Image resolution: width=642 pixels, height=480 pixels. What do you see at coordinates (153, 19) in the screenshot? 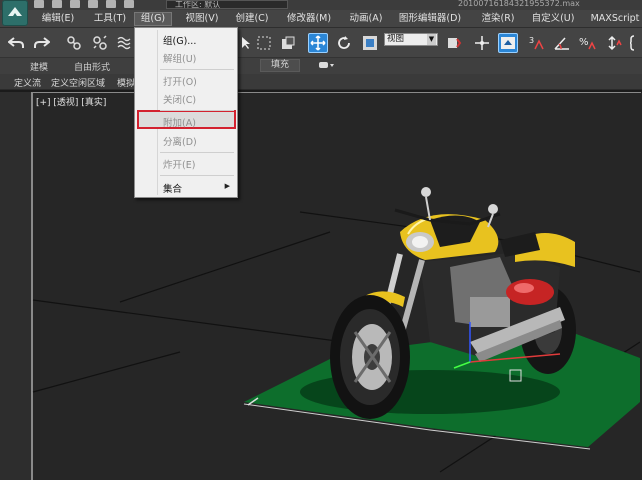
I see `menu-group: 组(G)` at bounding box center [153, 19].